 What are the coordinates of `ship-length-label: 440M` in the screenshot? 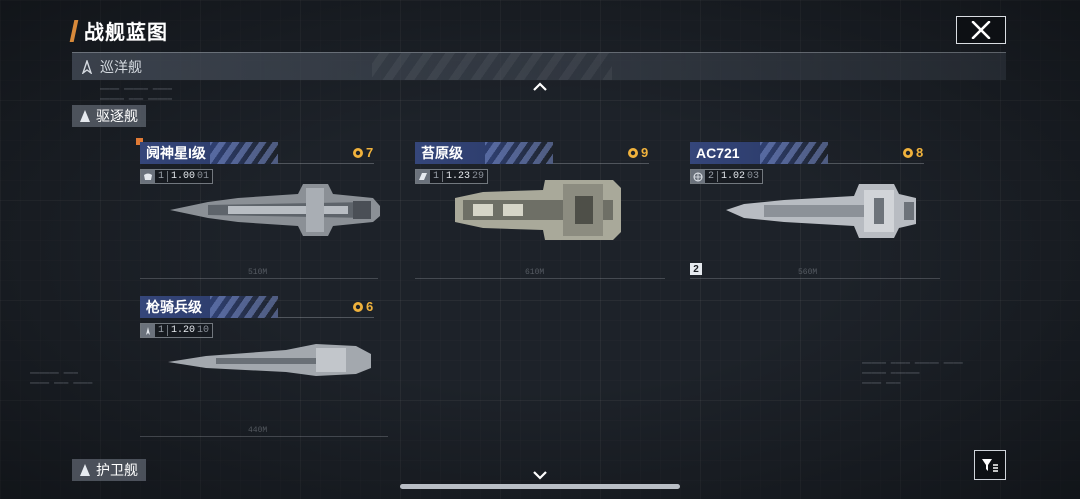 It's located at (258, 430).